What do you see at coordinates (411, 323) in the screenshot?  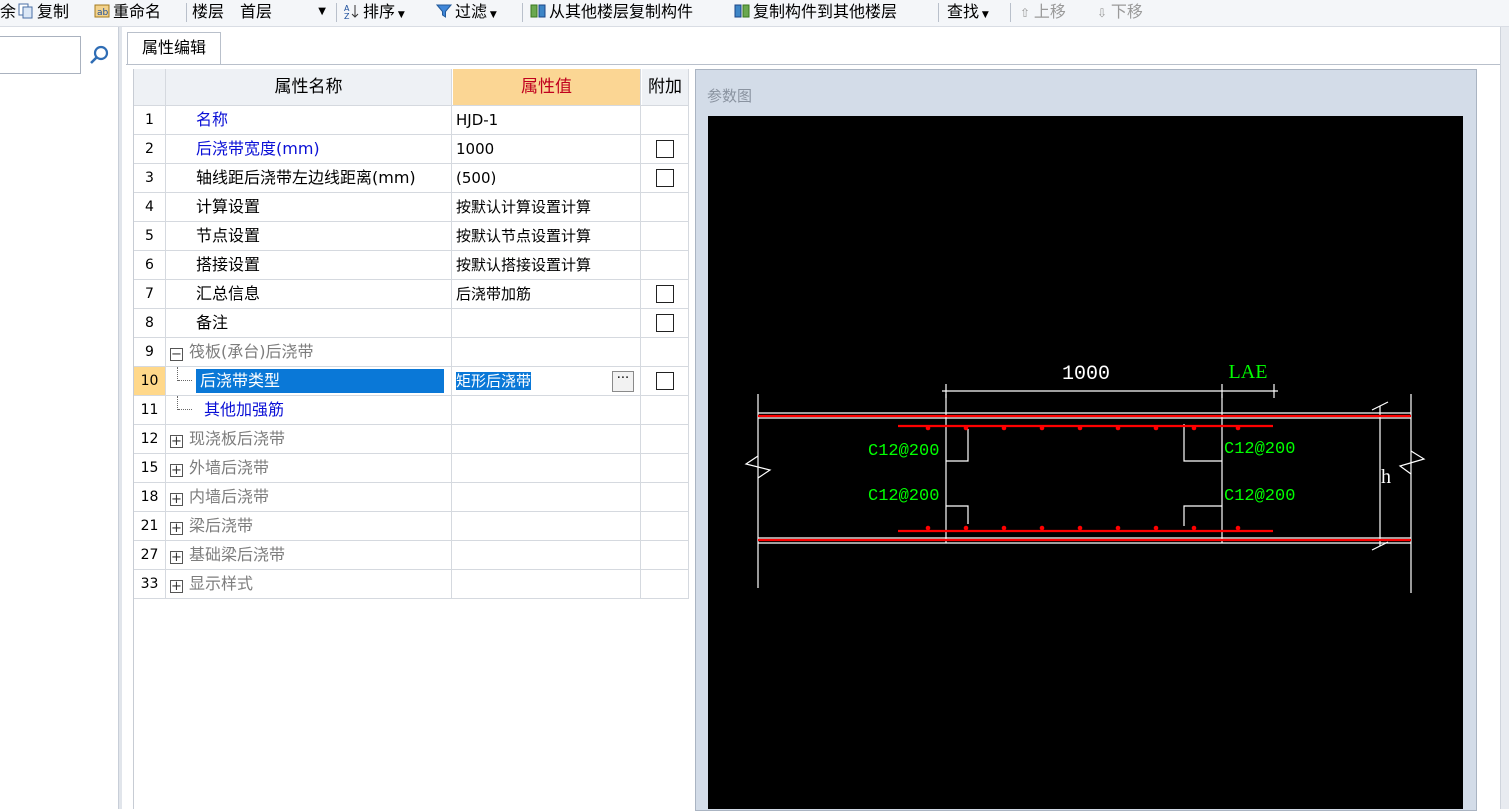 I see `table-row: 8 备注` at bounding box center [411, 323].